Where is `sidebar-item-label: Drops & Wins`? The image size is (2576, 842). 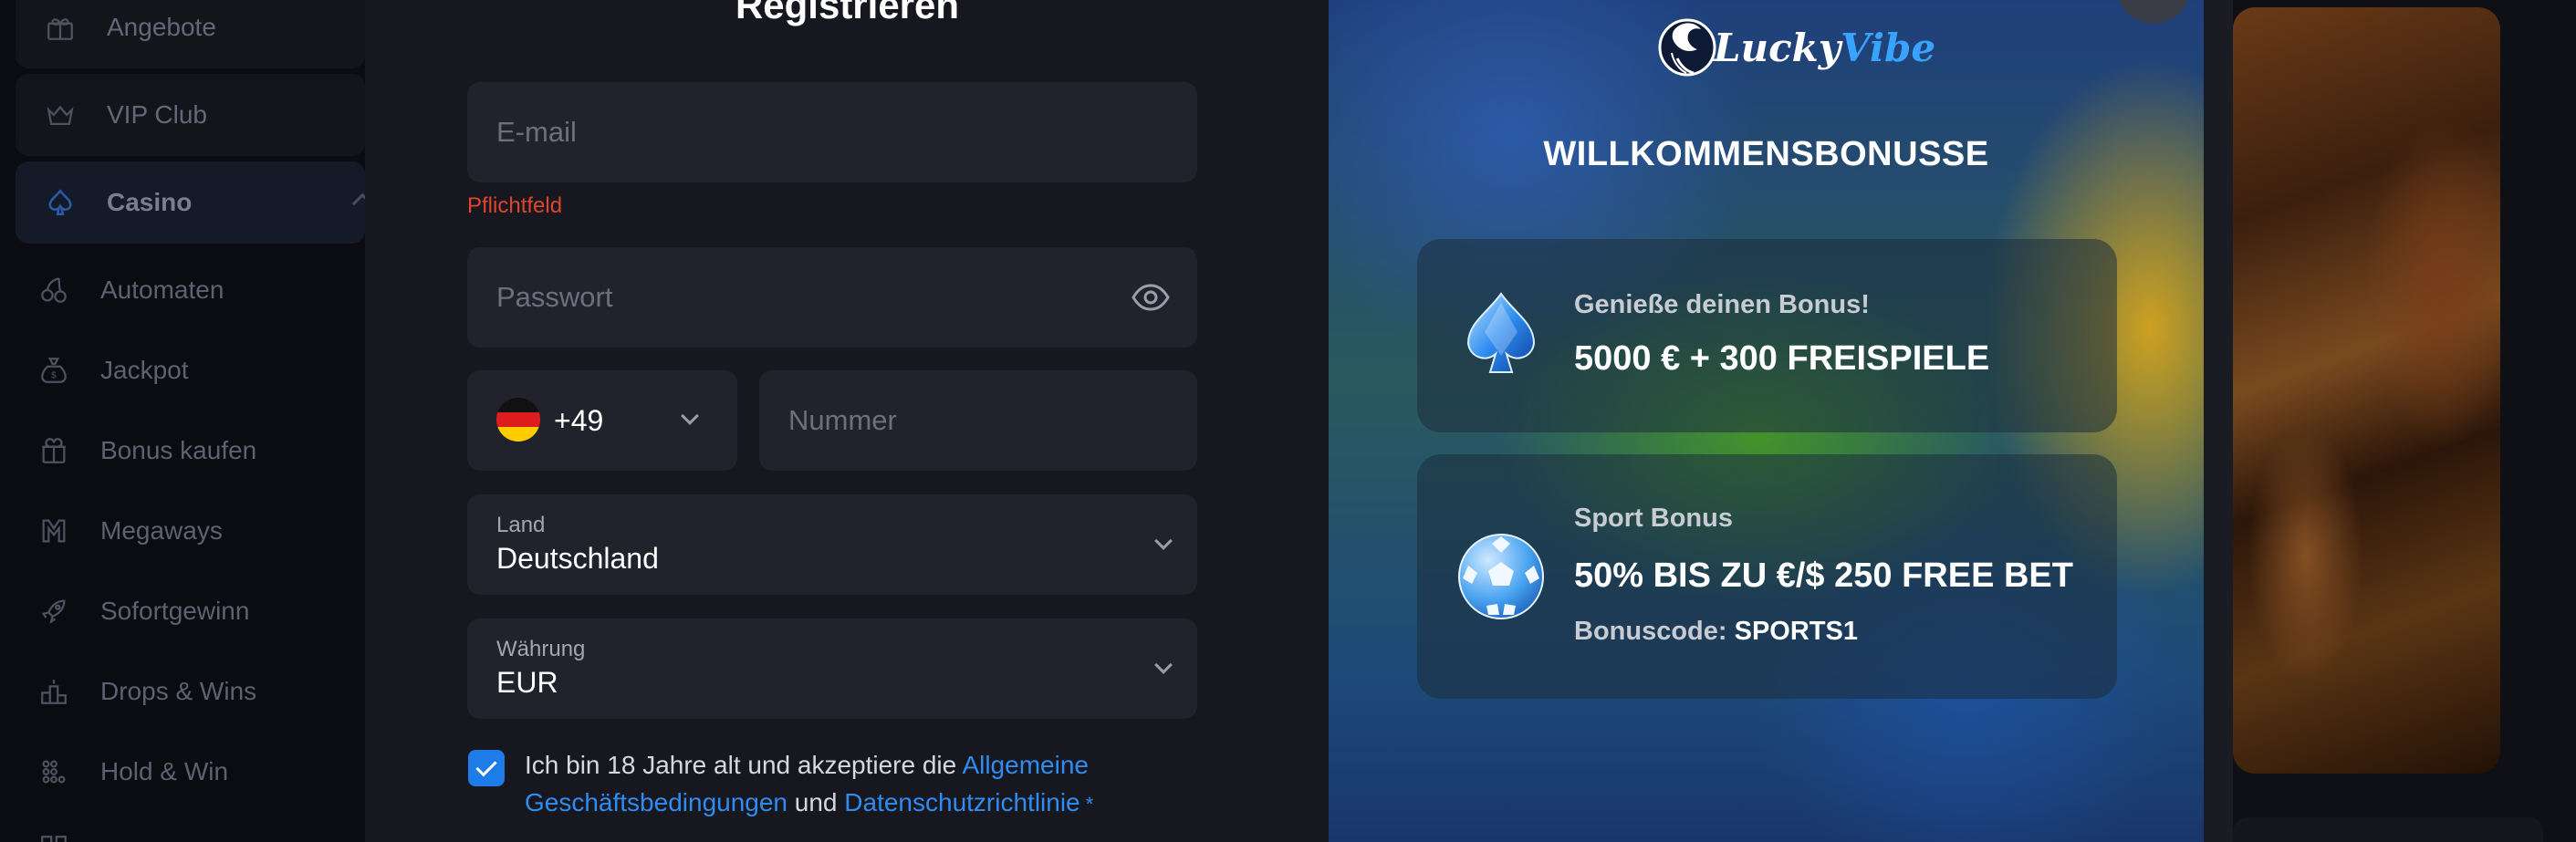 sidebar-item-label: Drops & Wins is located at coordinates (178, 691).